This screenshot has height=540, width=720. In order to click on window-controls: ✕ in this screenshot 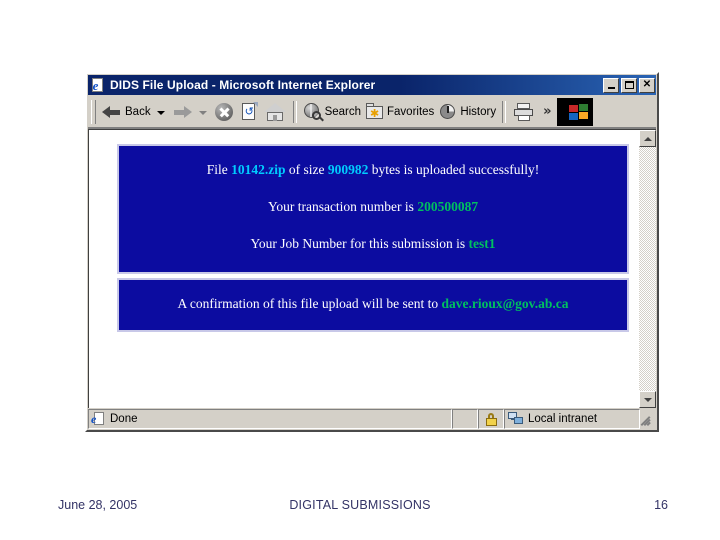, I will do `click(629, 85)`.